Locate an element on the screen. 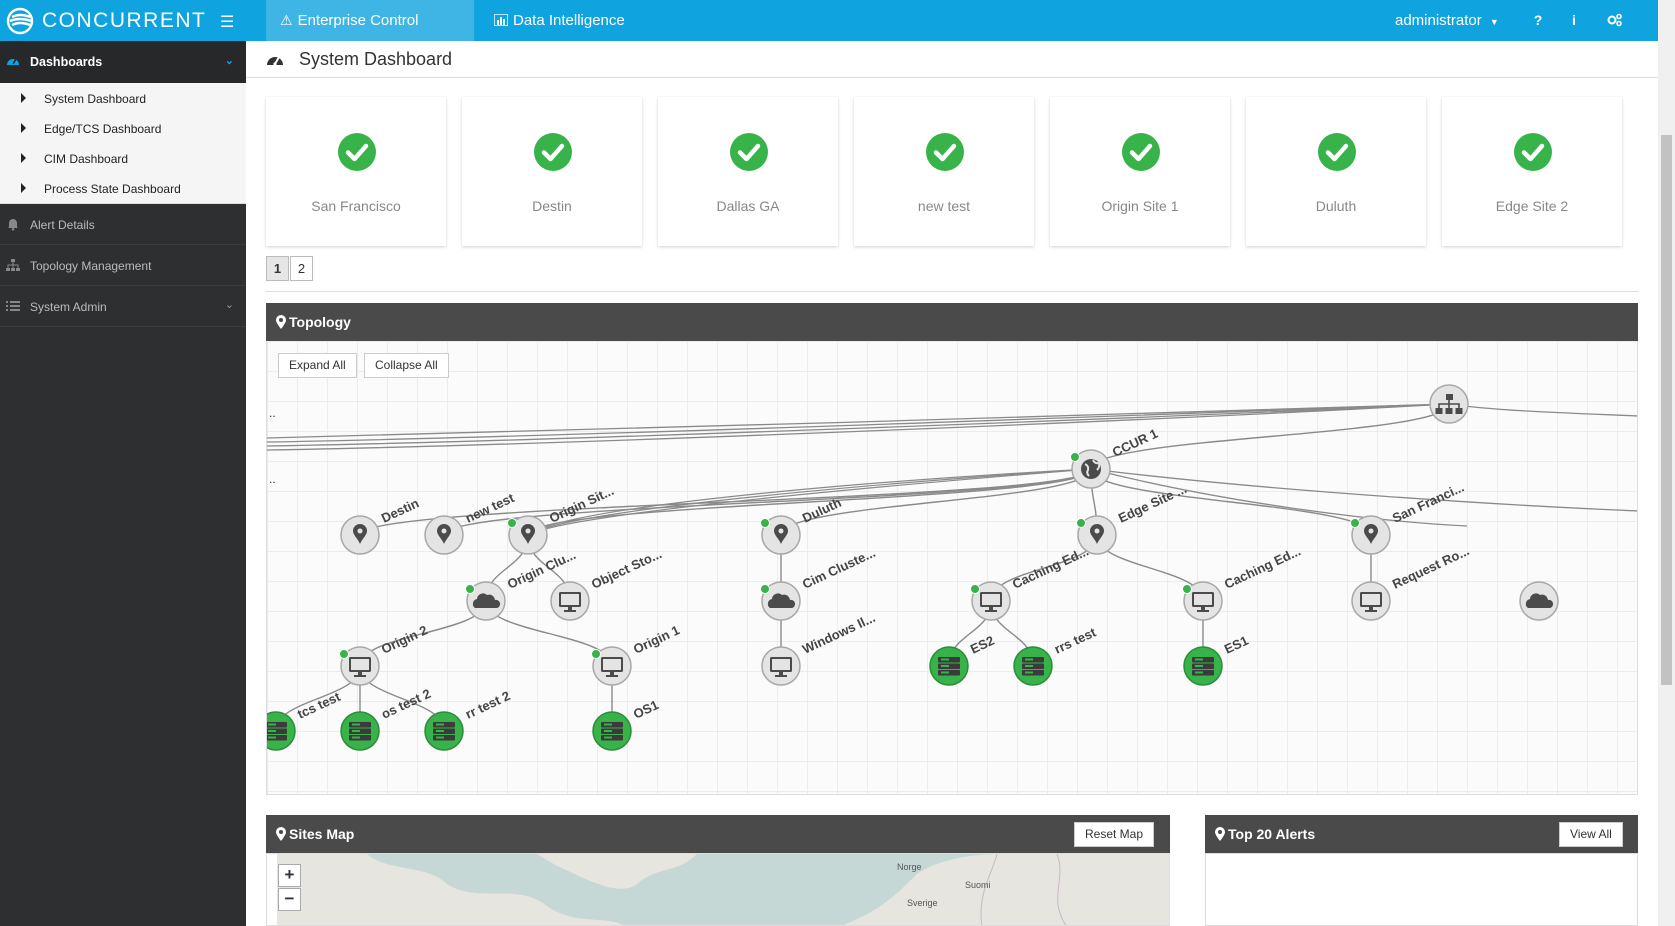  top-alerts-list is located at coordinates (1421, 889).